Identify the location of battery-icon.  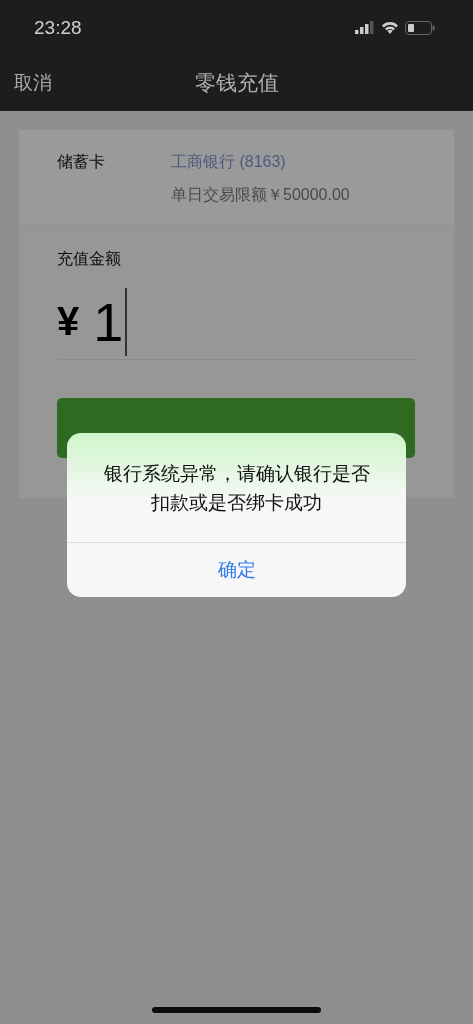
(420, 27).